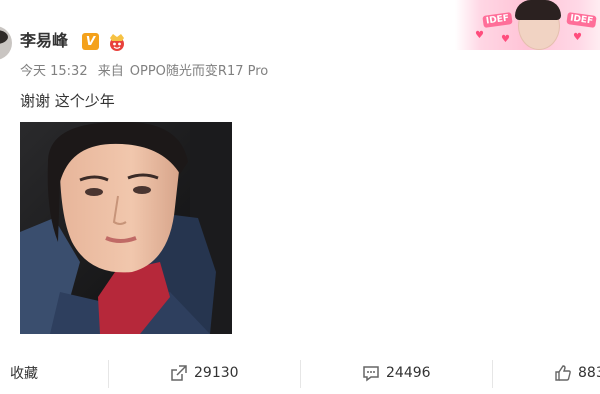  What do you see at coordinates (216, 373) in the screenshot?
I see `repost-count: 29130` at bounding box center [216, 373].